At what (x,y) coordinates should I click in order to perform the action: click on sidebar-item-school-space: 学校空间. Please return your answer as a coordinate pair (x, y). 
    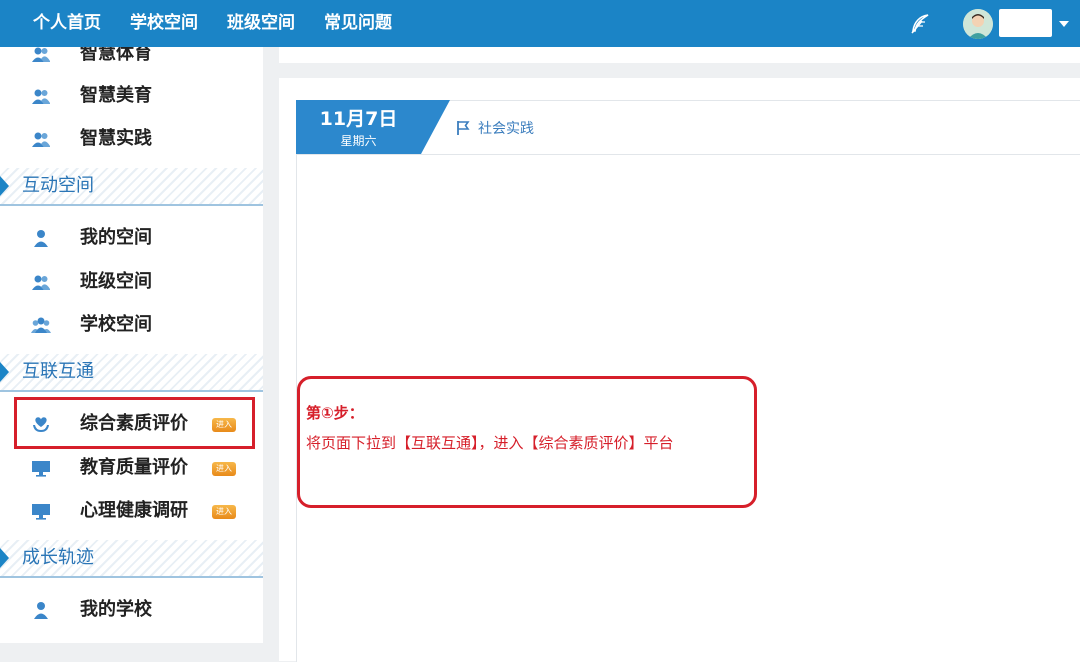
    Looking at the image, I should click on (131, 325).